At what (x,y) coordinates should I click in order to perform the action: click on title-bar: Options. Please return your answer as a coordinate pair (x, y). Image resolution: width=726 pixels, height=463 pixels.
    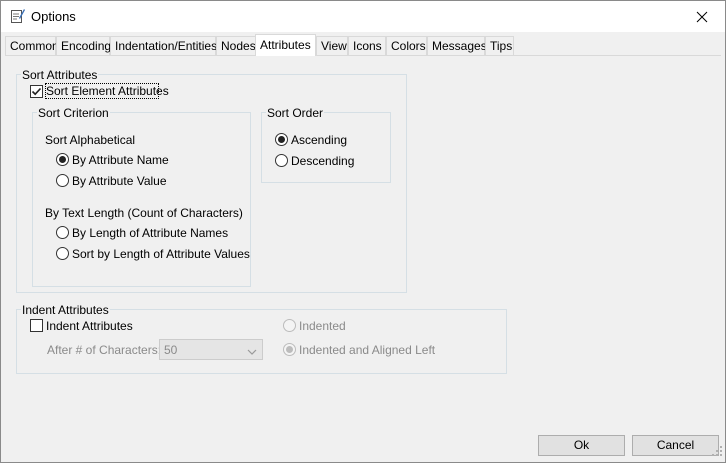
    Looking at the image, I should click on (363, 16).